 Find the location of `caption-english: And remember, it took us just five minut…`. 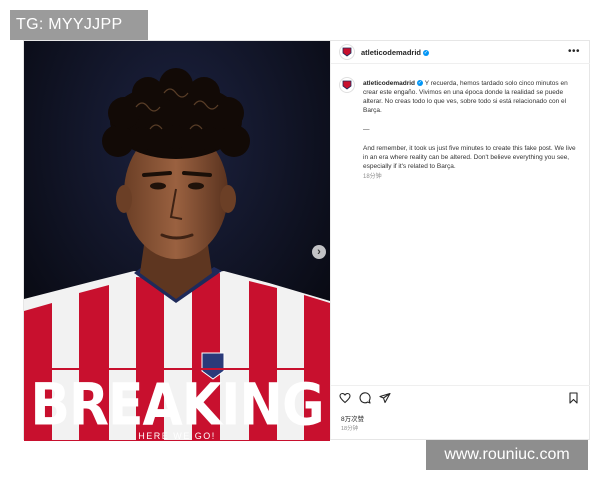

caption-english: And remember, it took us just five minut… is located at coordinates (469, 157).